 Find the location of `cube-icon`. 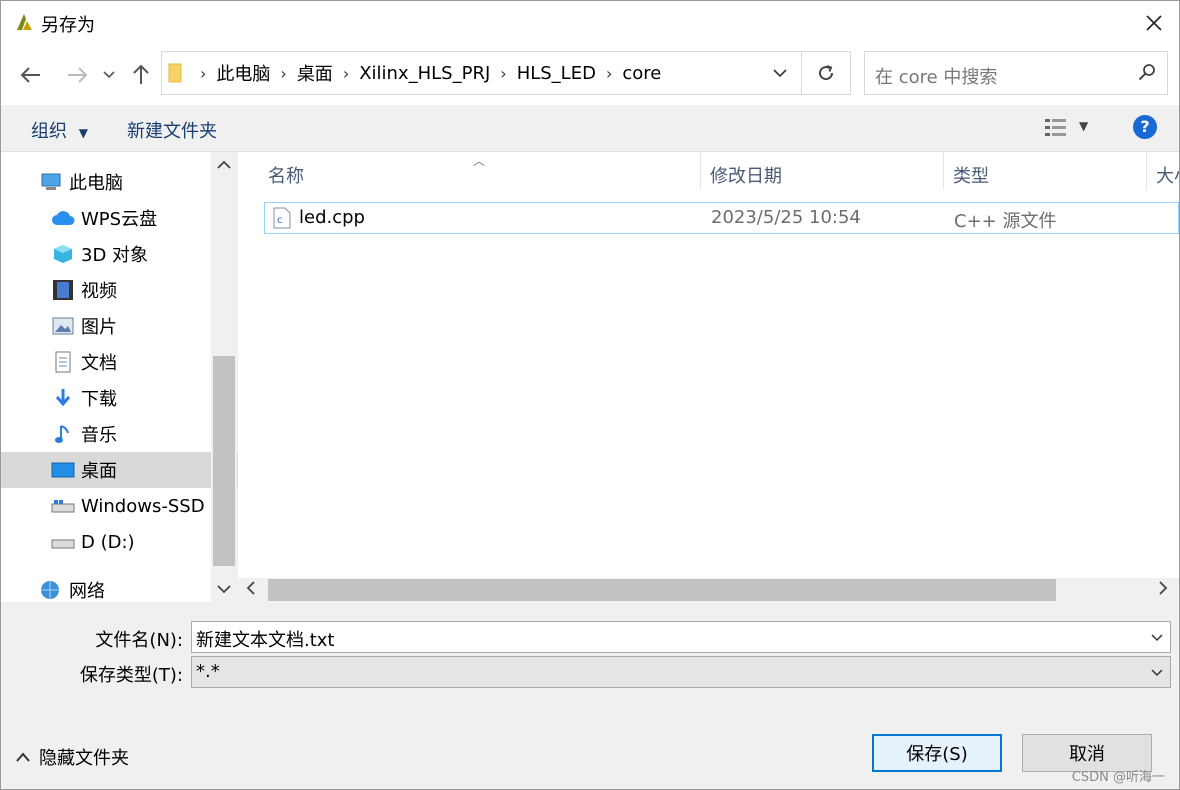

cube-icon is located at coordinates (63, 254).